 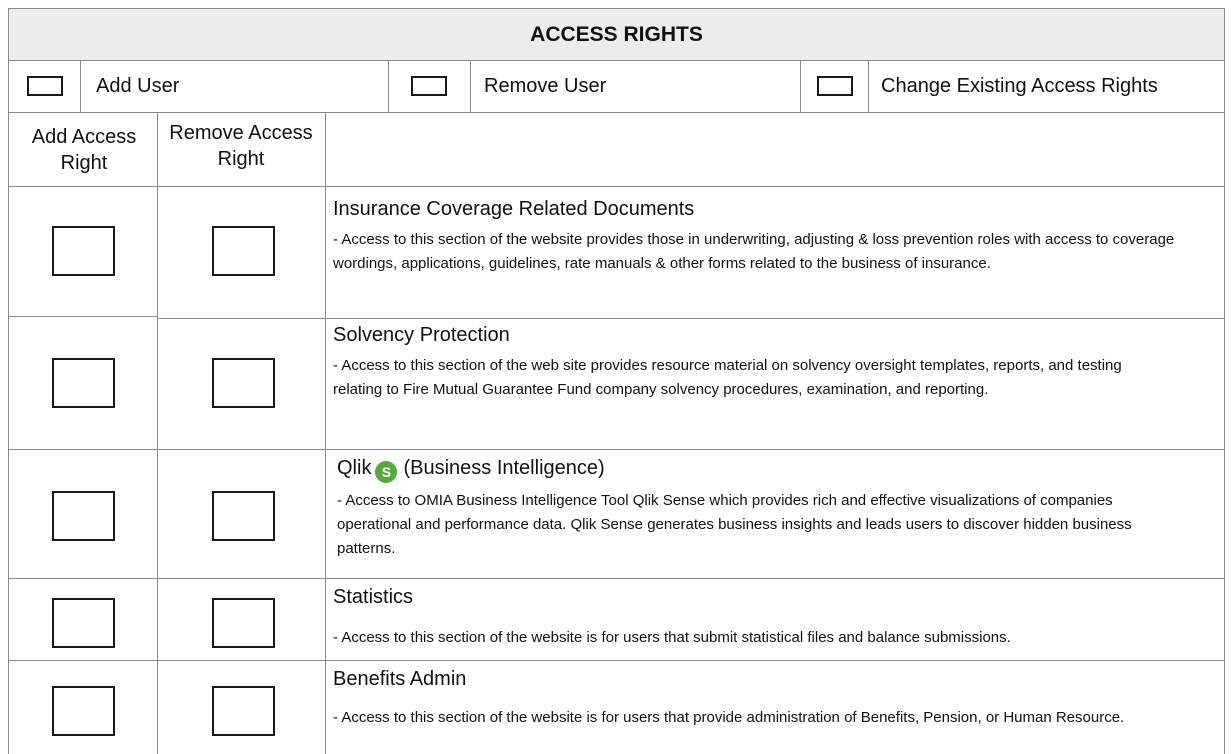 What do you see at coordinates (83, 711) in the screenshot?
I see `add-access-checkbox-benefits` at bounding box center [83, 711].